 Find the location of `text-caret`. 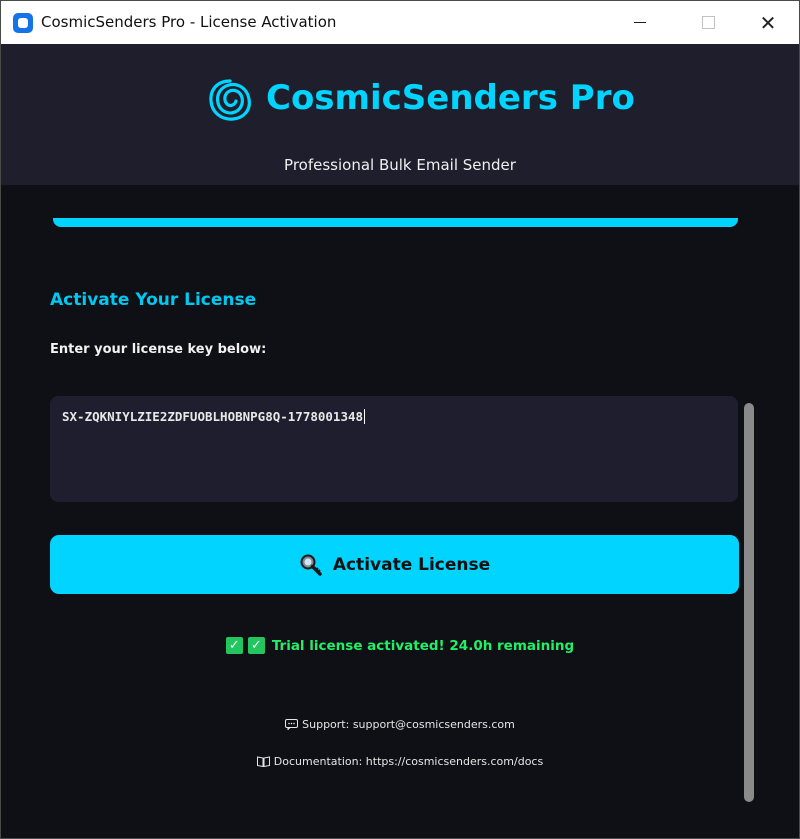

text-caret is located at coordinates (365, 416).